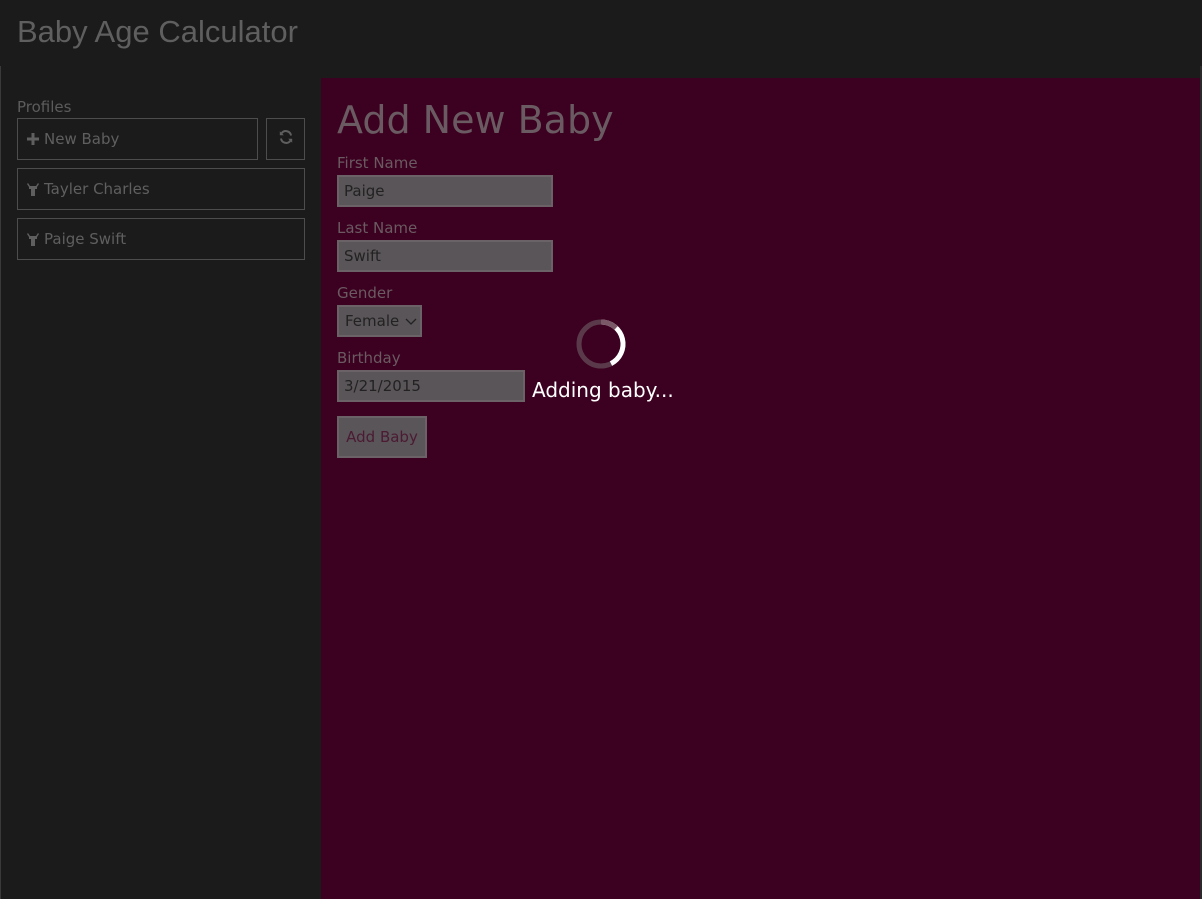 The height and width of the screenshot is (899, 1202). Describe the element at coordinates (445, 256) in the screenshot. I see `last-name-field: Swift` at that location.